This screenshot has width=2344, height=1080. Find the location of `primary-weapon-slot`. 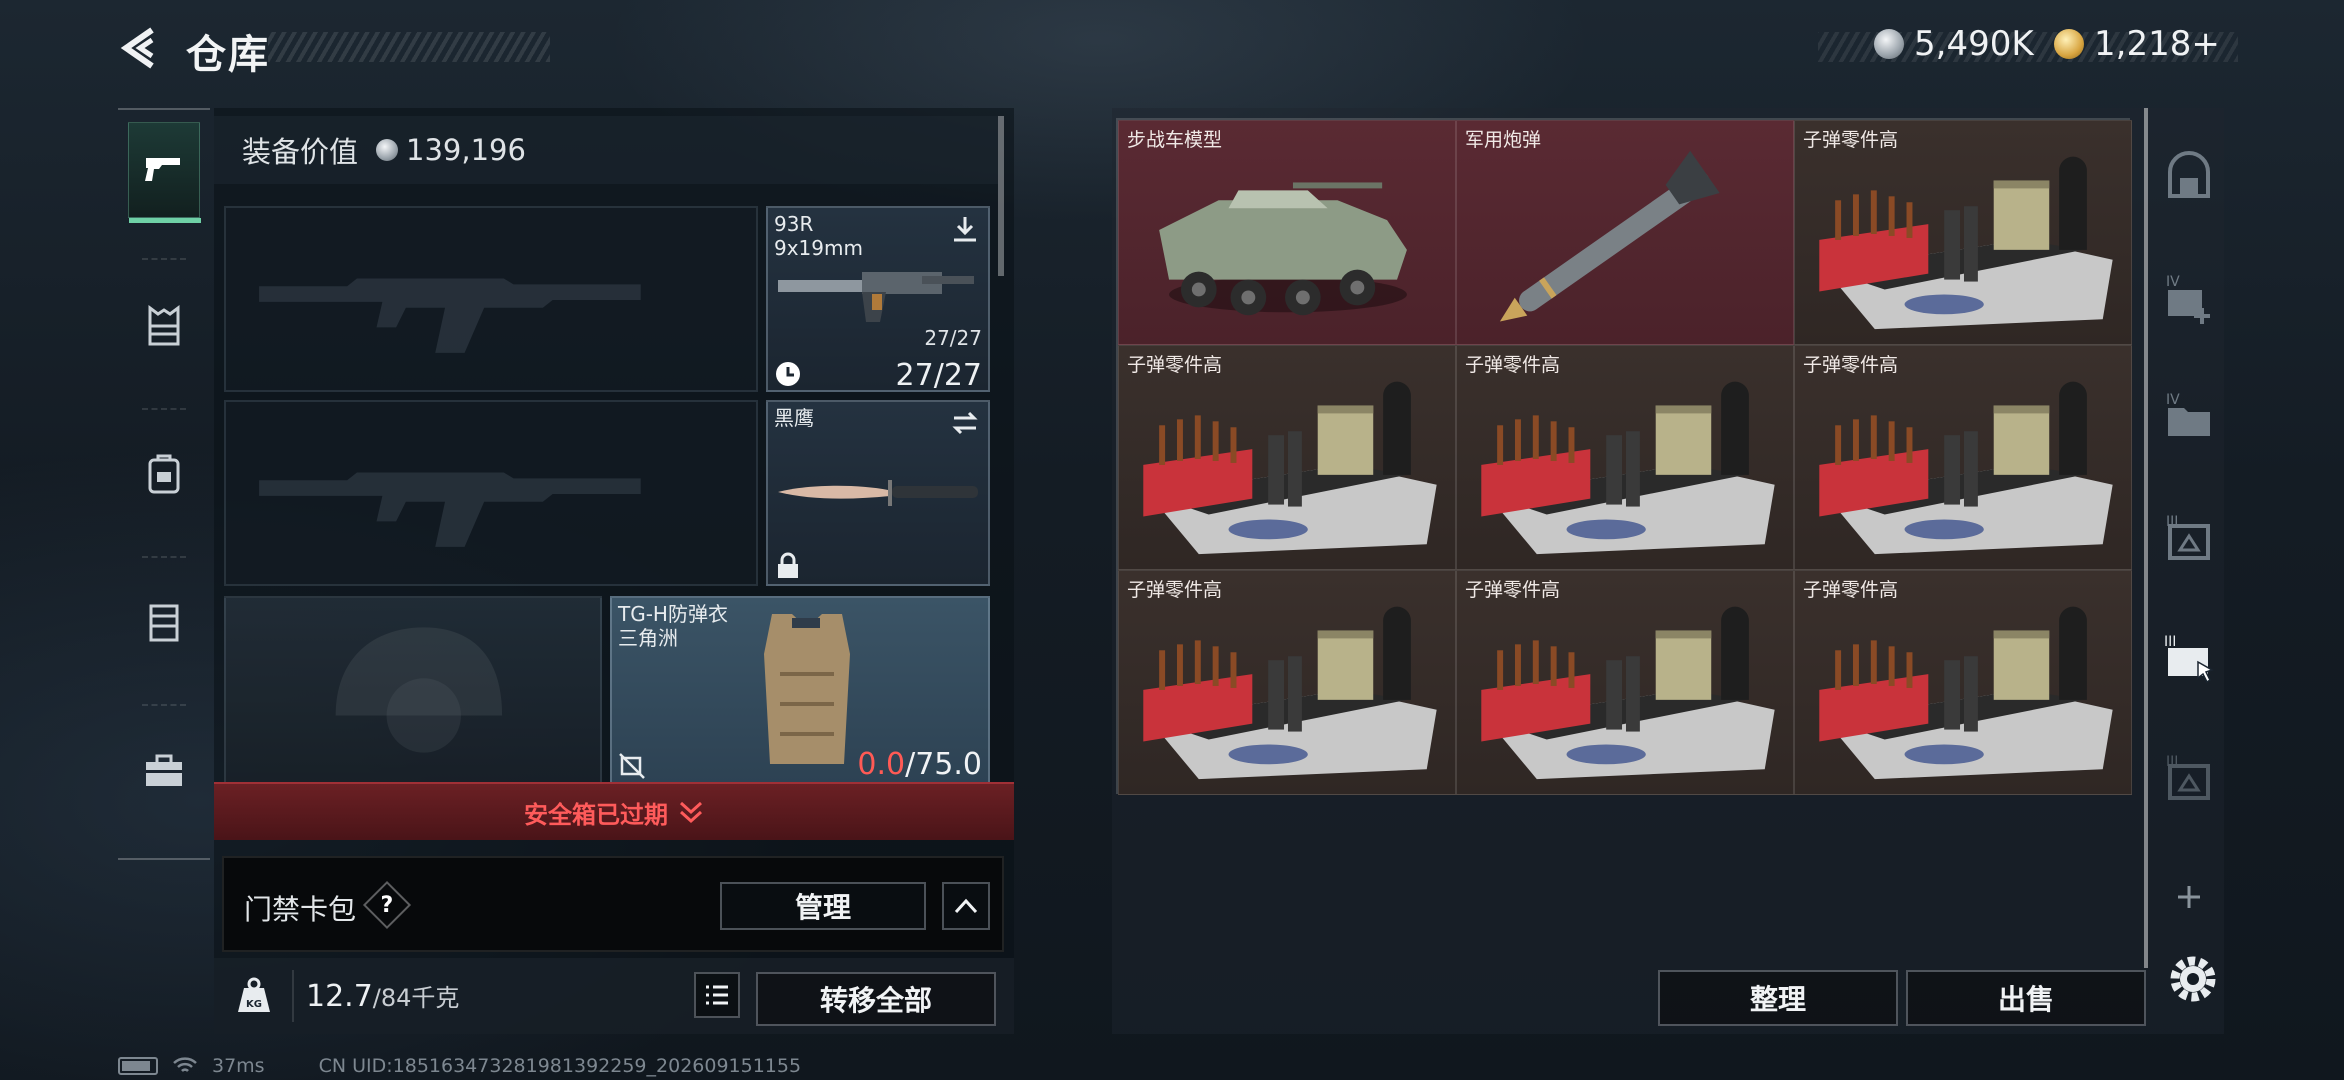

primary-weapon-slot is located at coordinates (491, 299).